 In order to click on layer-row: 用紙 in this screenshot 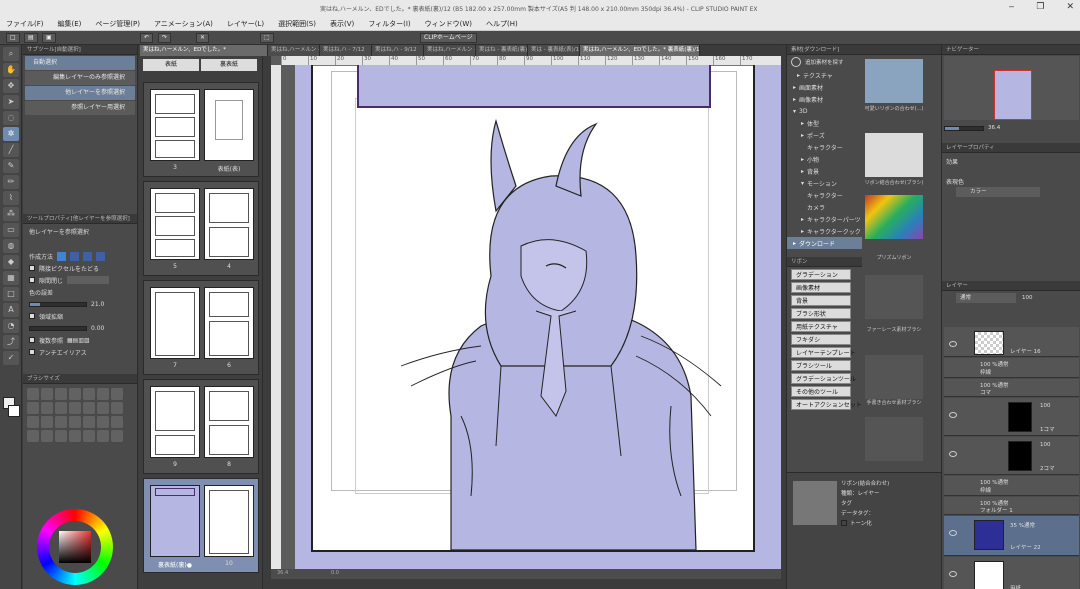, I will do `click(1011, 573)`.